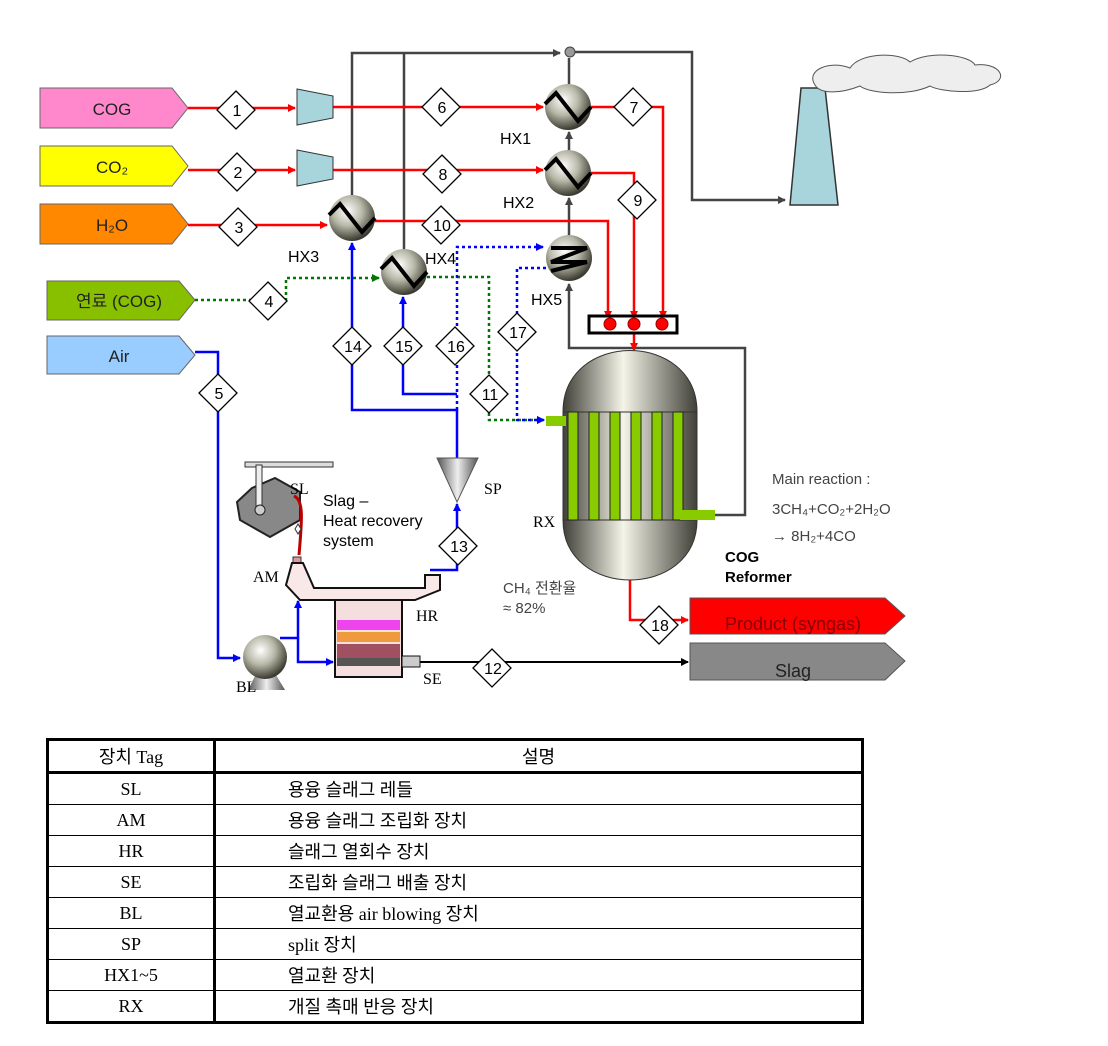  Describe the element at coordinates (538, 756) in the screenshot. I see `header-description: 설명` at that location.